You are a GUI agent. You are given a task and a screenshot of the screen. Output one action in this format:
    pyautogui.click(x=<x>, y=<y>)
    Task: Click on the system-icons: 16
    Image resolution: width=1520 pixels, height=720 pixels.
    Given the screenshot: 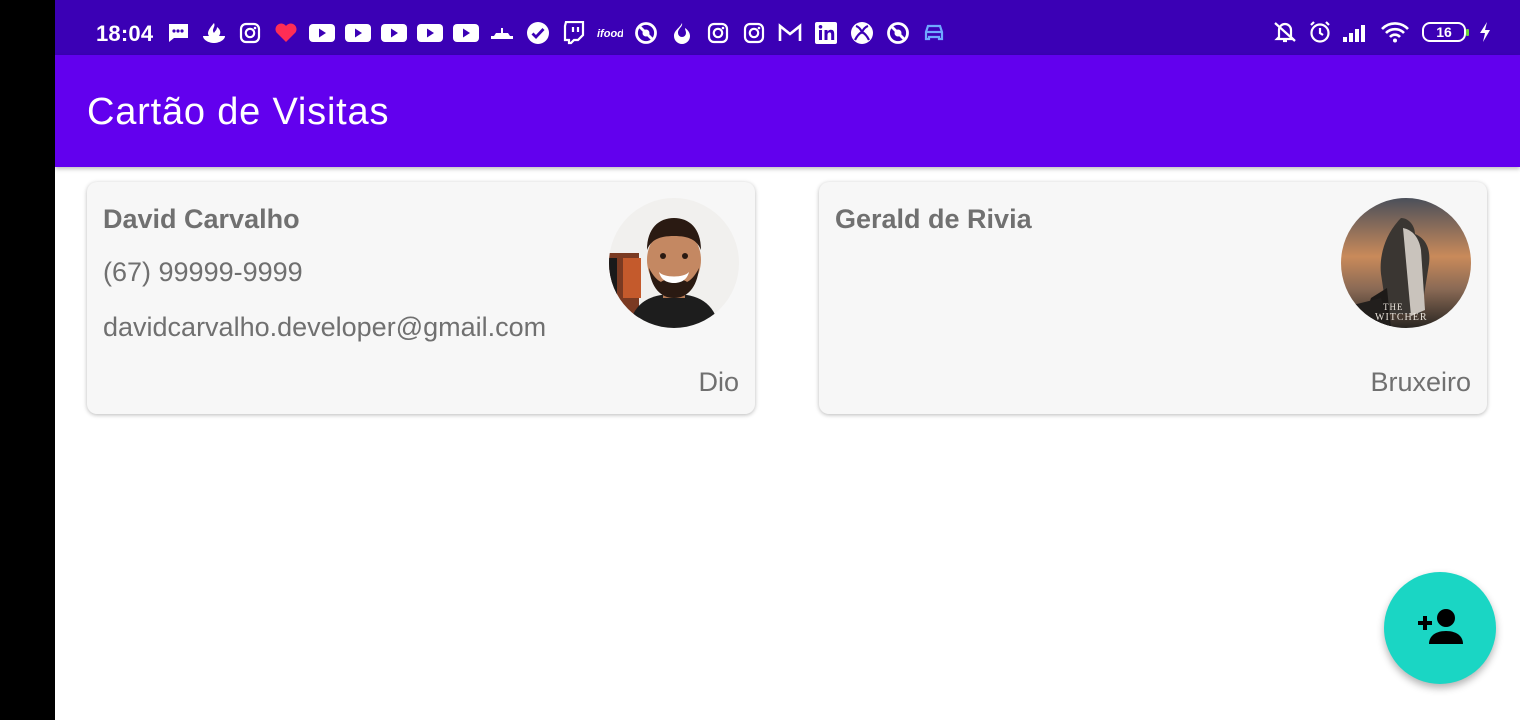 What is the action you would take?
    pyautogui.click(x=1377, y=32)
    